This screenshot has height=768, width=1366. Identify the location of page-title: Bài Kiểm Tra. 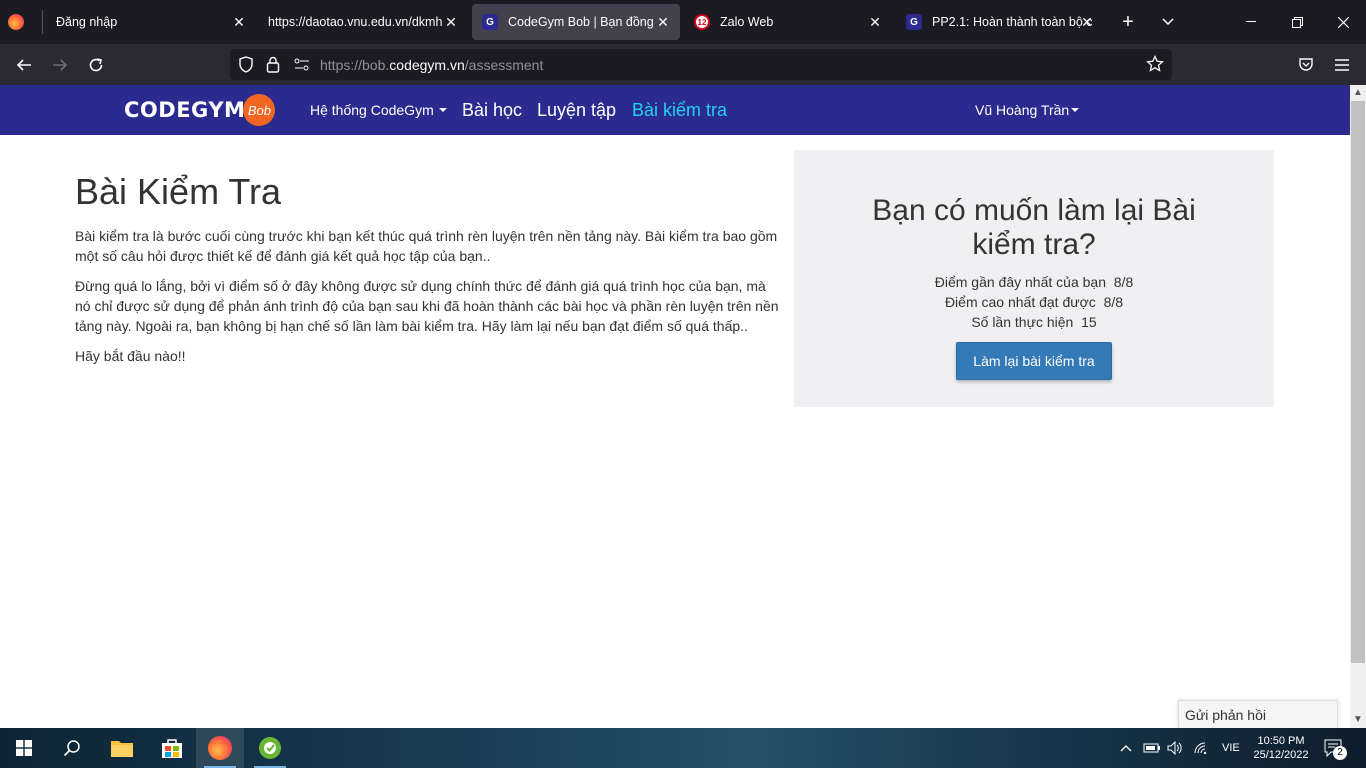
(178, 191).